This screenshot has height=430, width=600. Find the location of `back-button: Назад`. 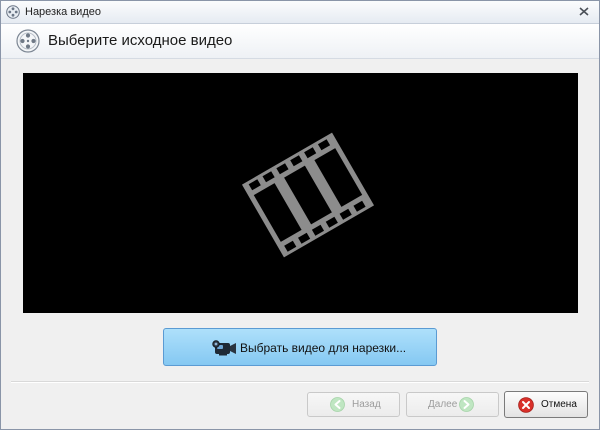

back-button: Назад is located at coordinates (353, 404).